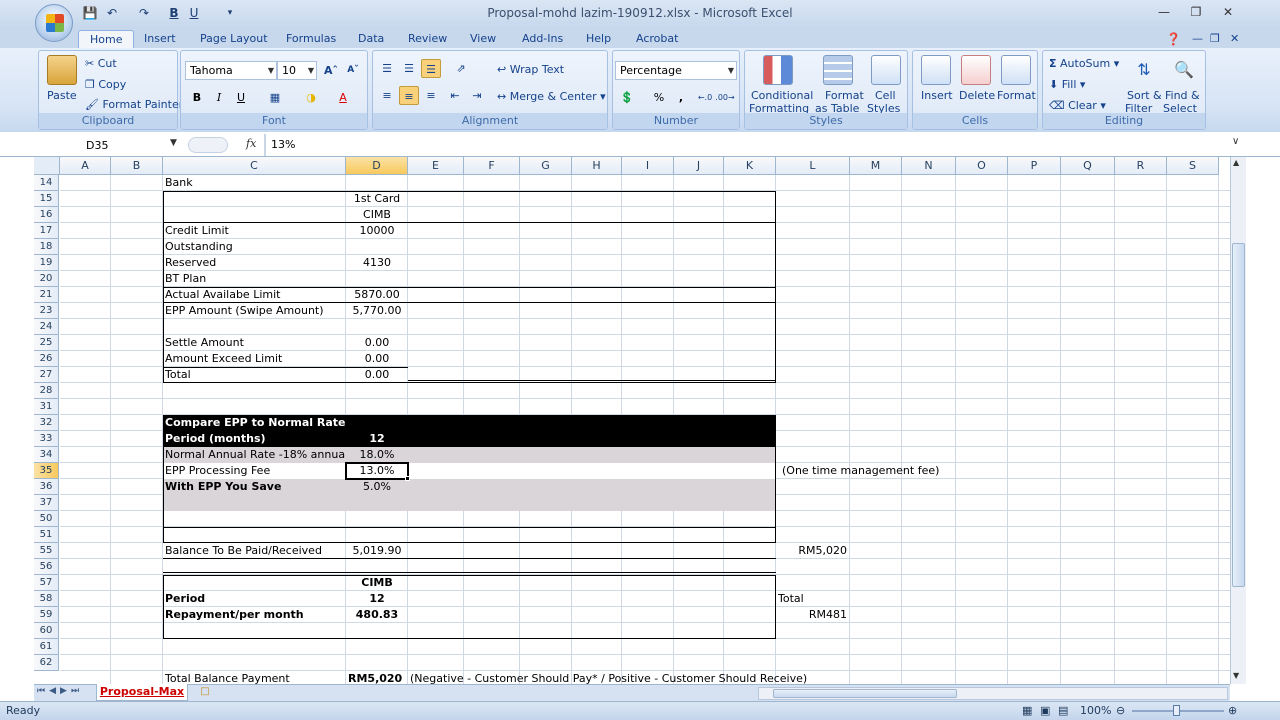  What do you see at coordinates (46, 279) in the screenshot?
I see `row-header-20: 20` at bounding box center [46, 279].